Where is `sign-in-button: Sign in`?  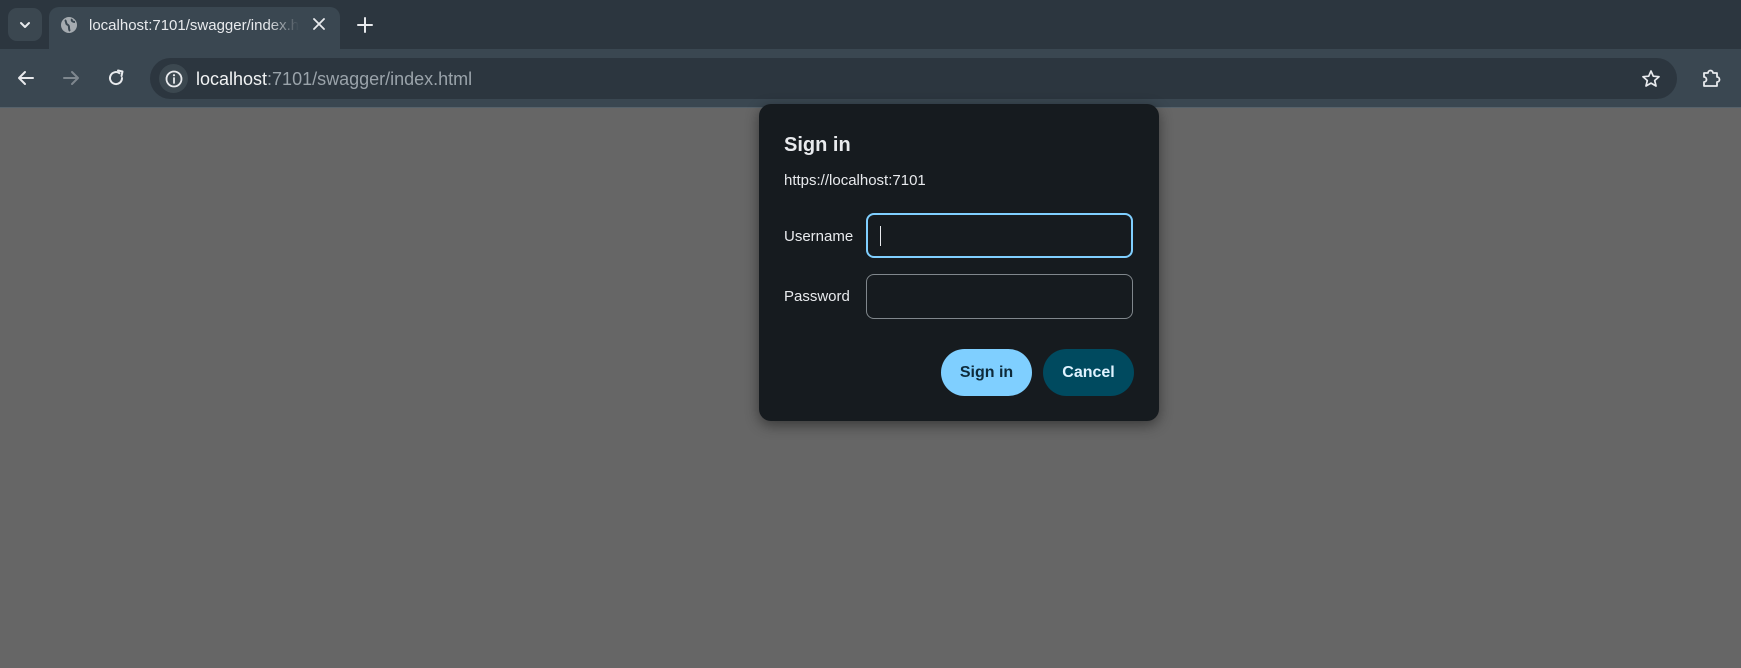 sign-in-button: Sign in is located at coordinates (986, 372).